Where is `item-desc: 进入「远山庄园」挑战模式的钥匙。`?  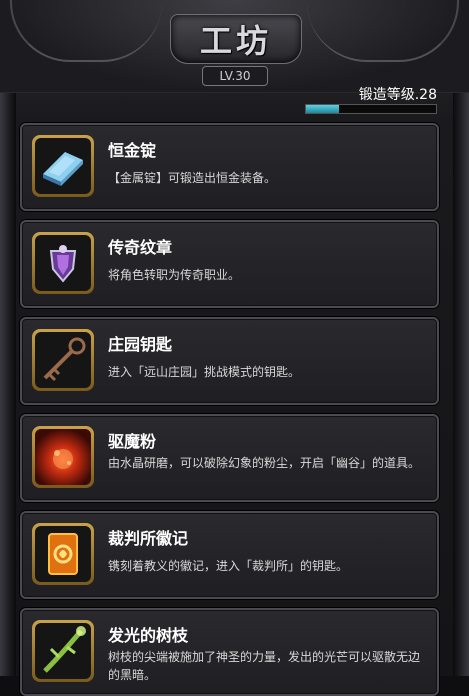
item-desc: 进入「远山庄园」挑战模式的钥匙。 is located at coordinates (204, 372).